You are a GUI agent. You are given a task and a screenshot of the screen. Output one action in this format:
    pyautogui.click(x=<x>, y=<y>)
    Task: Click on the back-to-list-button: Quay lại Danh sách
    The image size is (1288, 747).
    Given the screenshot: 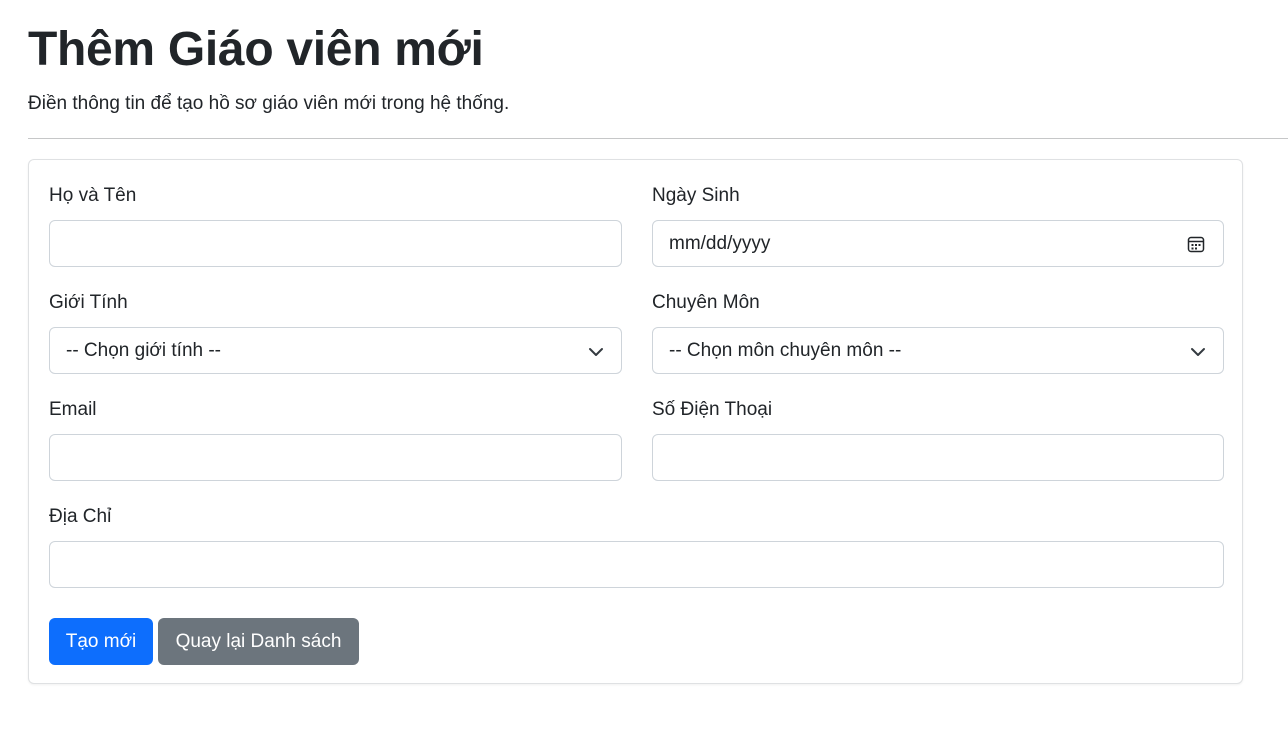 What is the action you would take?
    pyautogui.click(x=258, y=641)
    